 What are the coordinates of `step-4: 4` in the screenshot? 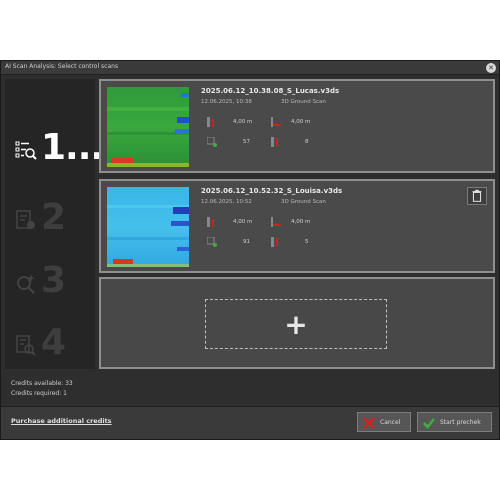 It's located at (50, 346).